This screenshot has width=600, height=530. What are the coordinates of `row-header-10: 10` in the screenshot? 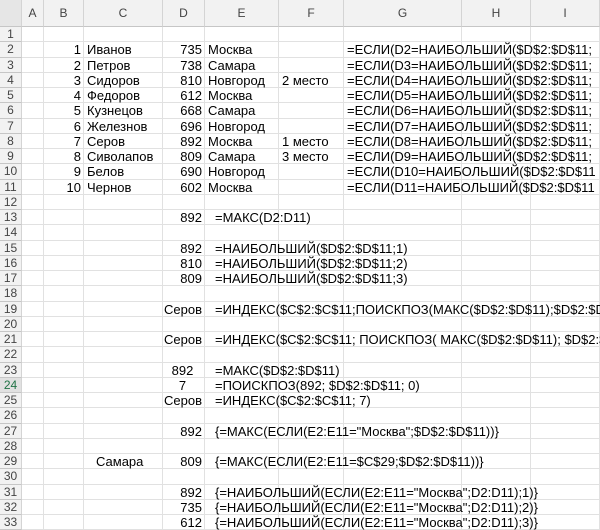 It's located at (11, 172).